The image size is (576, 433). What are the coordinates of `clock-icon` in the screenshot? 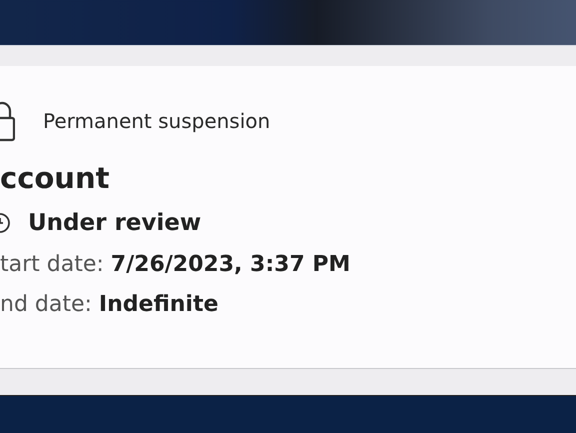 It's located at (5, 223).